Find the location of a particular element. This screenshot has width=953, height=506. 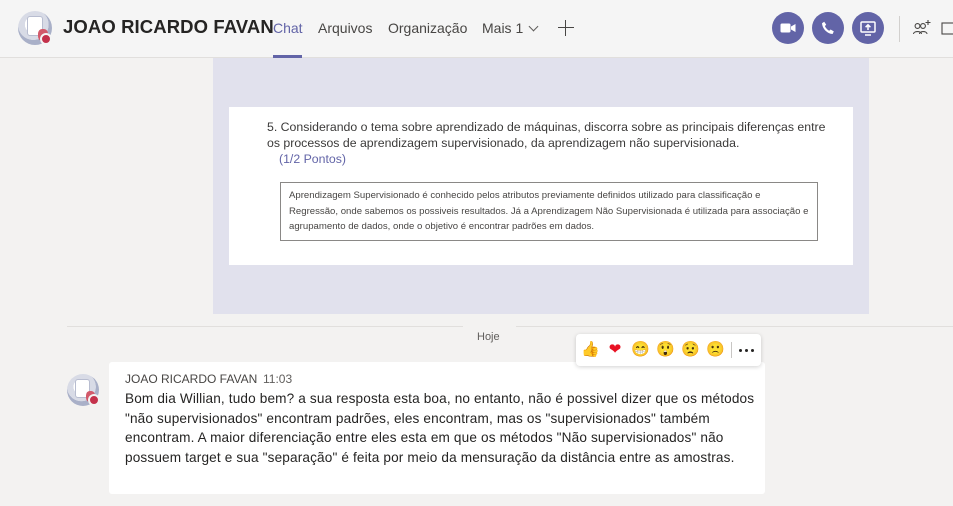

tab-chat: Chat is located at coordinates (288, 28).